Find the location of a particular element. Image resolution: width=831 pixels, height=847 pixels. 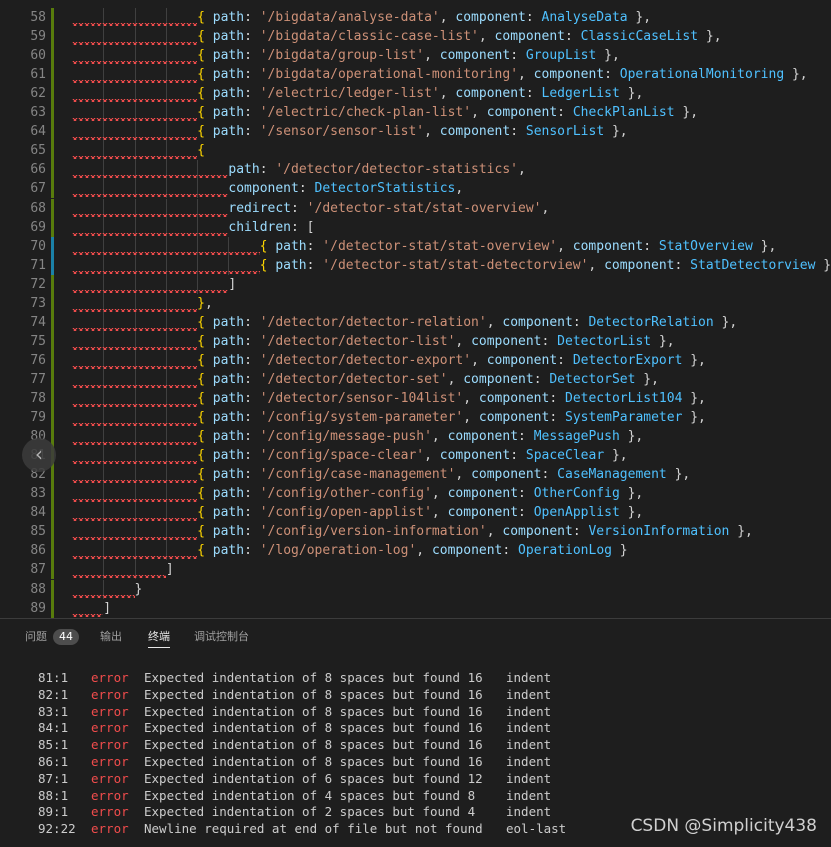

code-token: GroupList is located at coordinates (561, 55).